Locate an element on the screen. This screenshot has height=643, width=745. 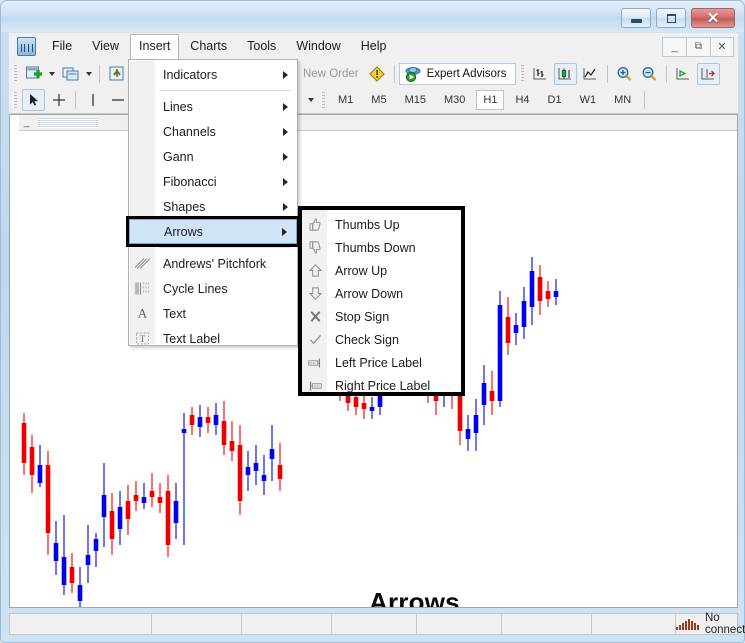
alert-button is located at coordinates (377, 74).